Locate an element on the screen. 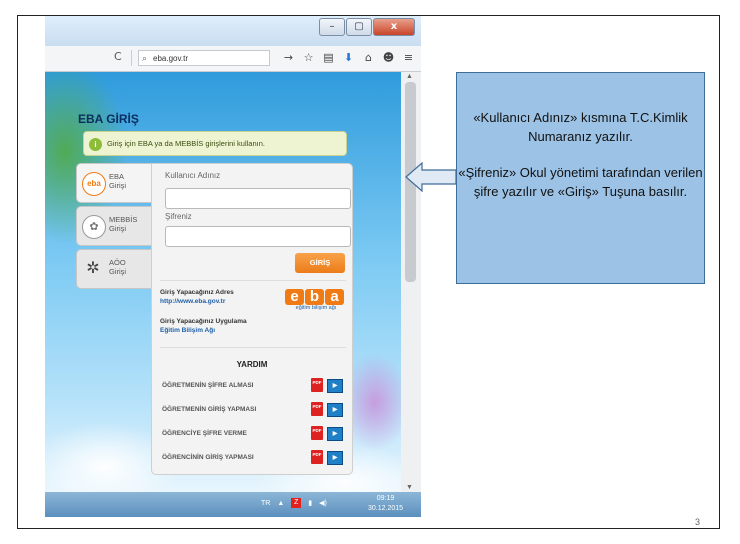  info-icon: i is located at coordinates (95, 144).